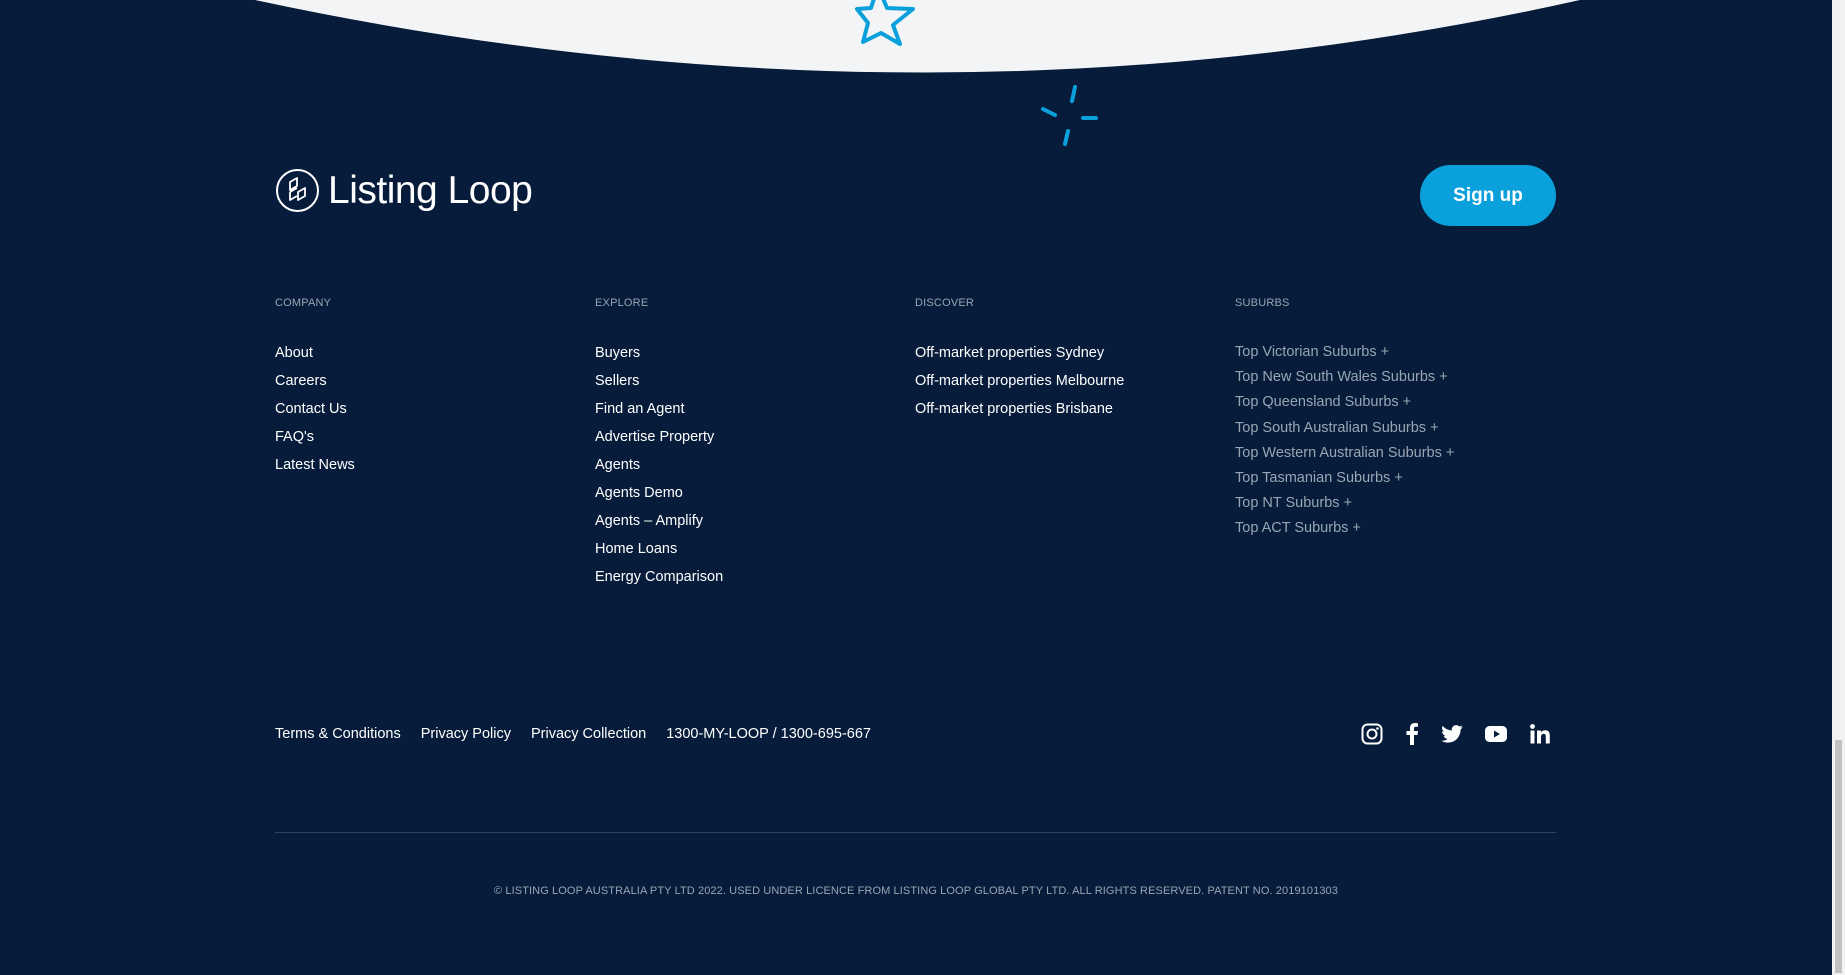 This screenshot has height=975, width=1845. I want to click on footer-link-latest-news: Latest News, so click(315, 469).